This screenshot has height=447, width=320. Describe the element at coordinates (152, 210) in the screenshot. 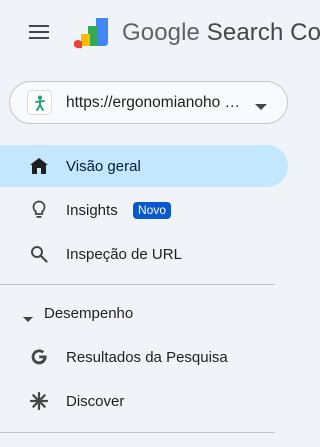

I see `new-badge: Novo` at that location.